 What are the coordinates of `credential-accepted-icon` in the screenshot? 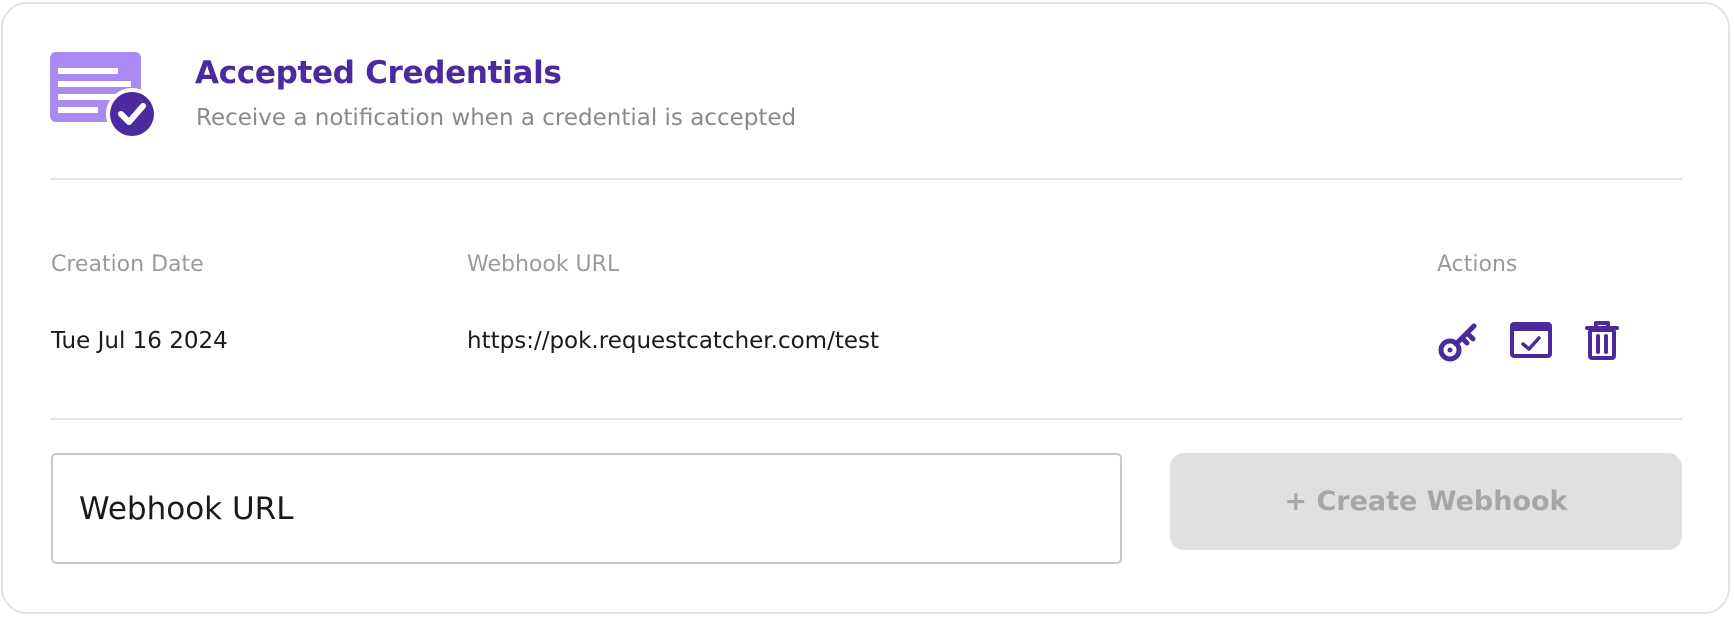 It's located at (105, 97).